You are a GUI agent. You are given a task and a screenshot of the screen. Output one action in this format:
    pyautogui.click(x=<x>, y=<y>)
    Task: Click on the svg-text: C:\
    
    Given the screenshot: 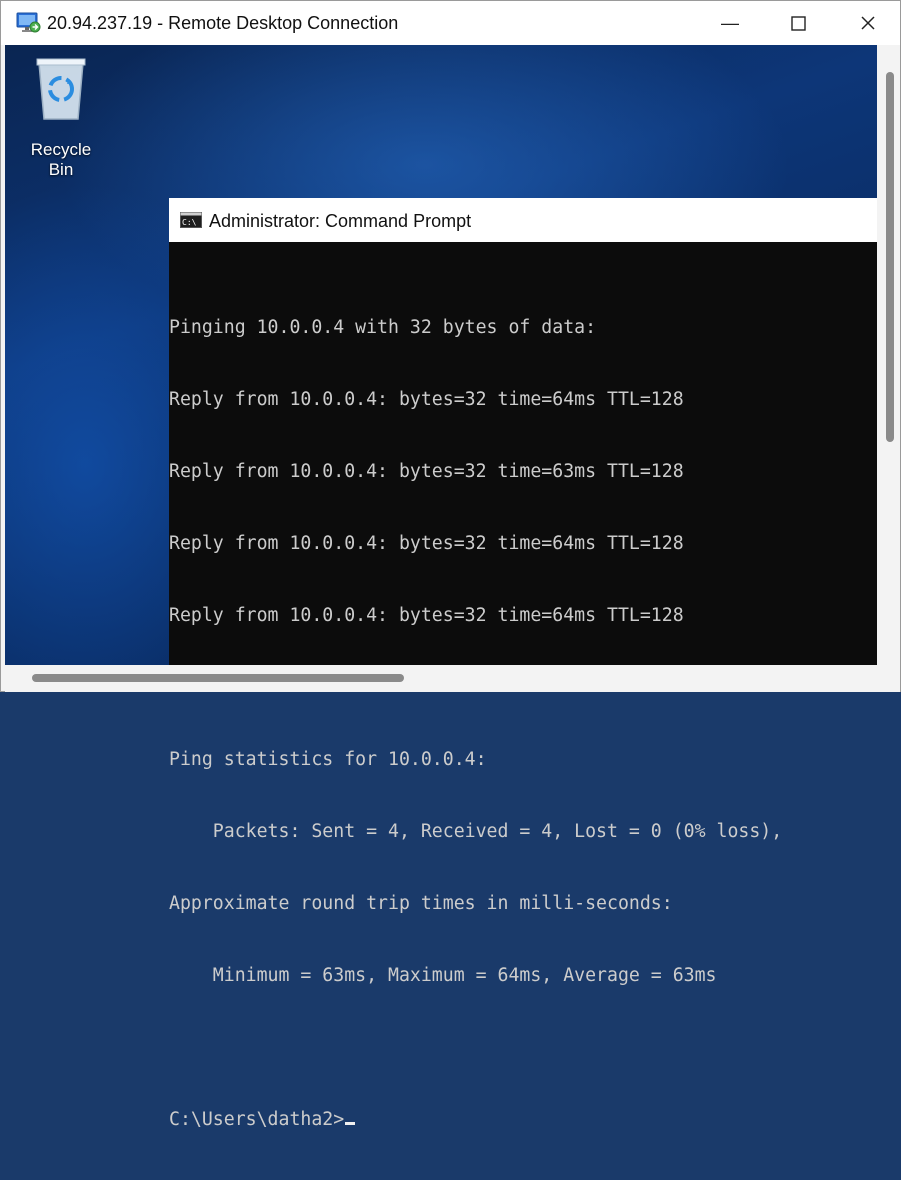 What is the action you would take?
    pyautogui.click(x=189, y=222)
    